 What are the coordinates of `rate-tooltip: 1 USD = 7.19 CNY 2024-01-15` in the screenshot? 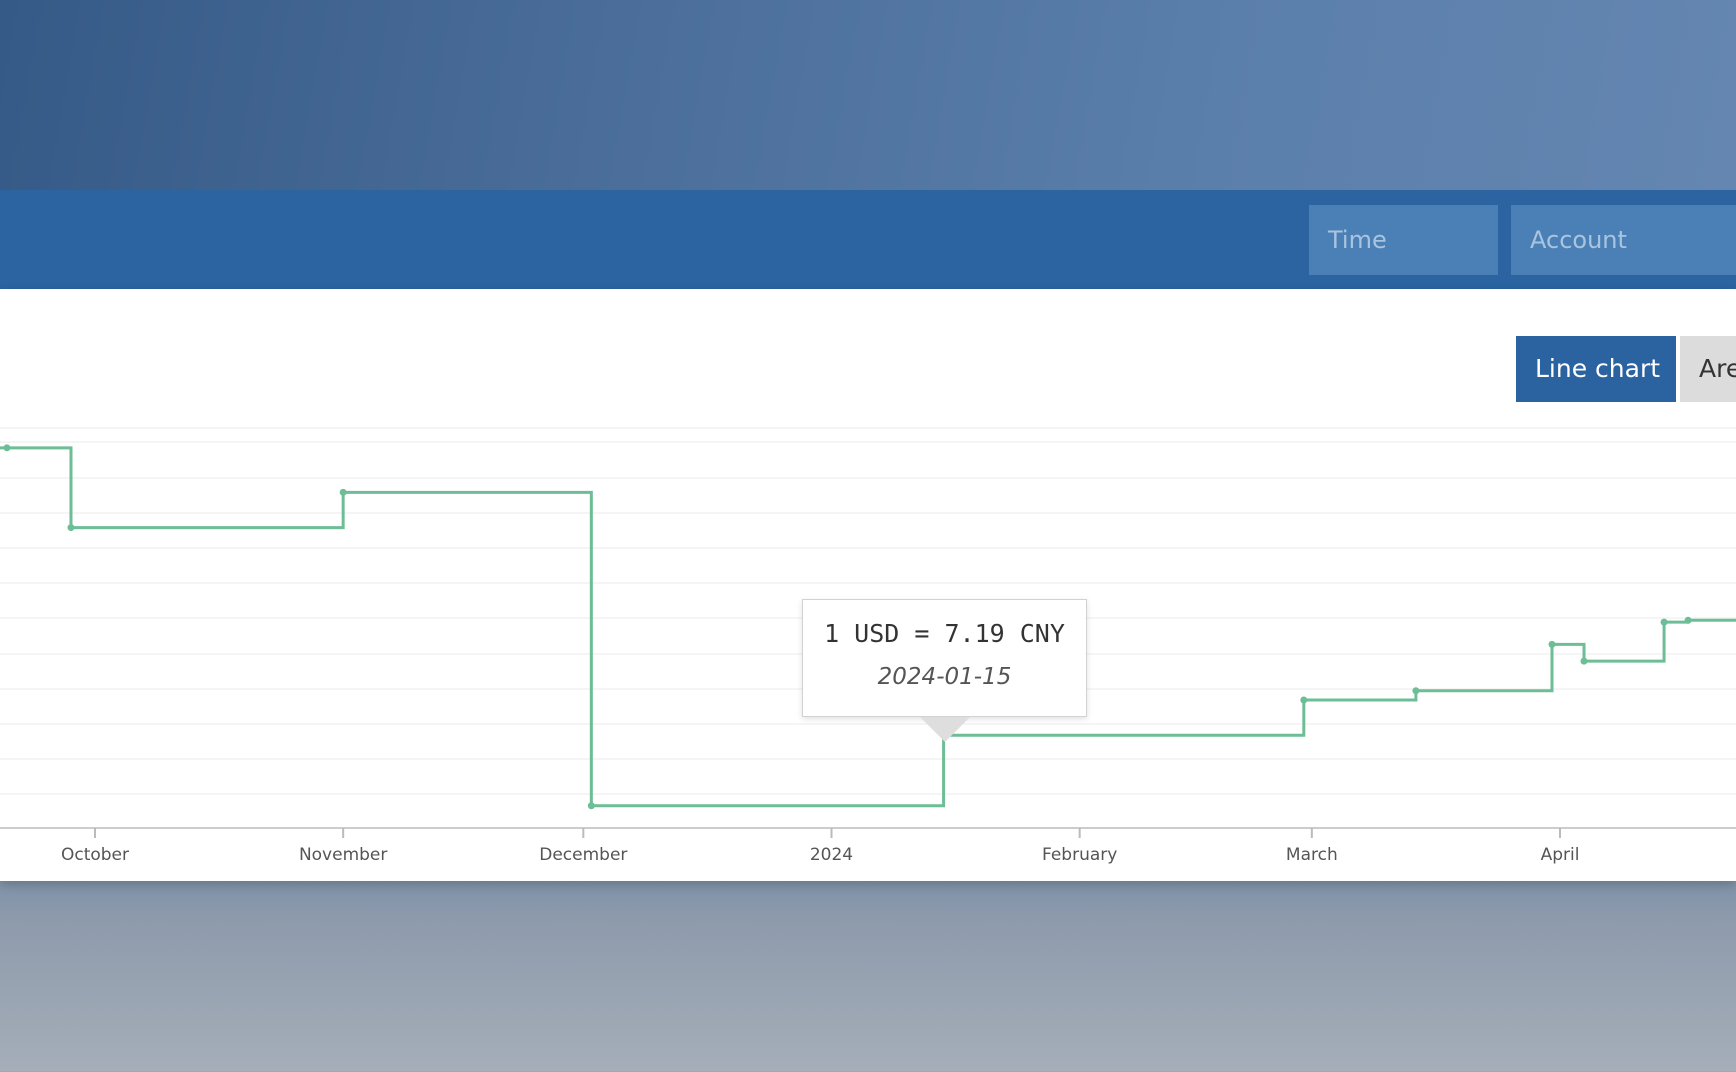 It's located at (944, 658).